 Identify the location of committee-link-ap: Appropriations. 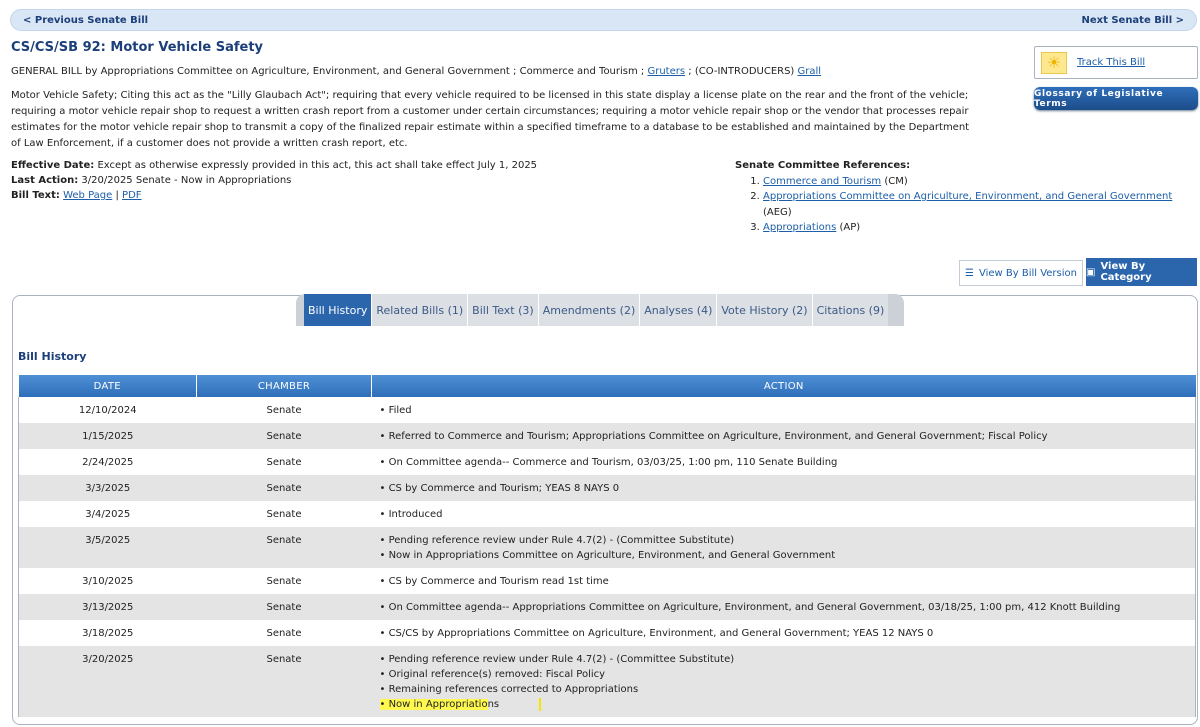
(799, 227).